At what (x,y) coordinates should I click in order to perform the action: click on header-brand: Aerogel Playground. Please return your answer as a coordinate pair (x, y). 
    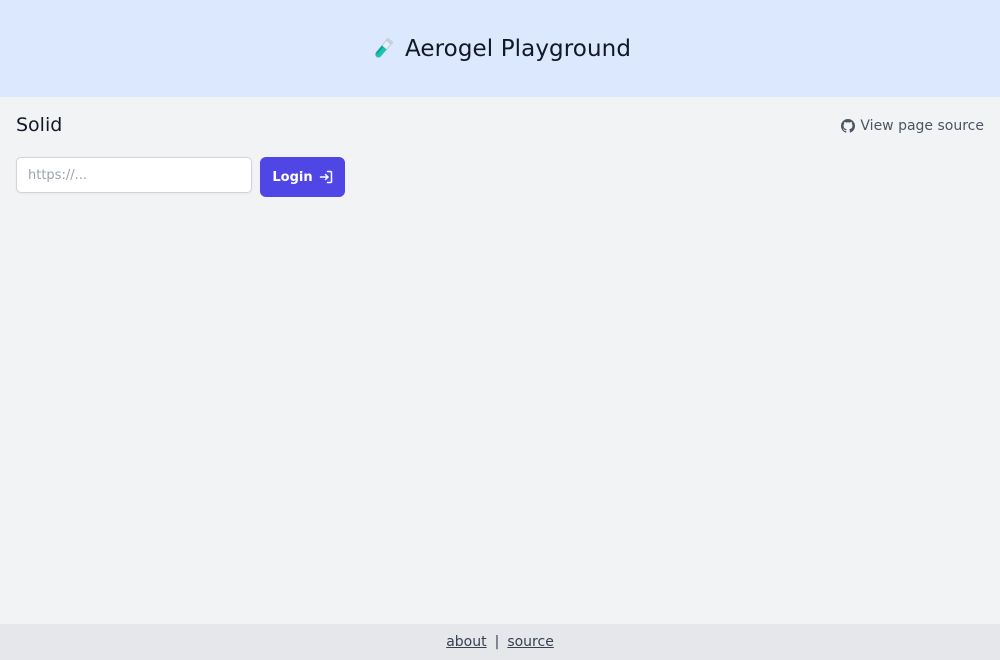
    Looking at the image, I should click on (500, 49).